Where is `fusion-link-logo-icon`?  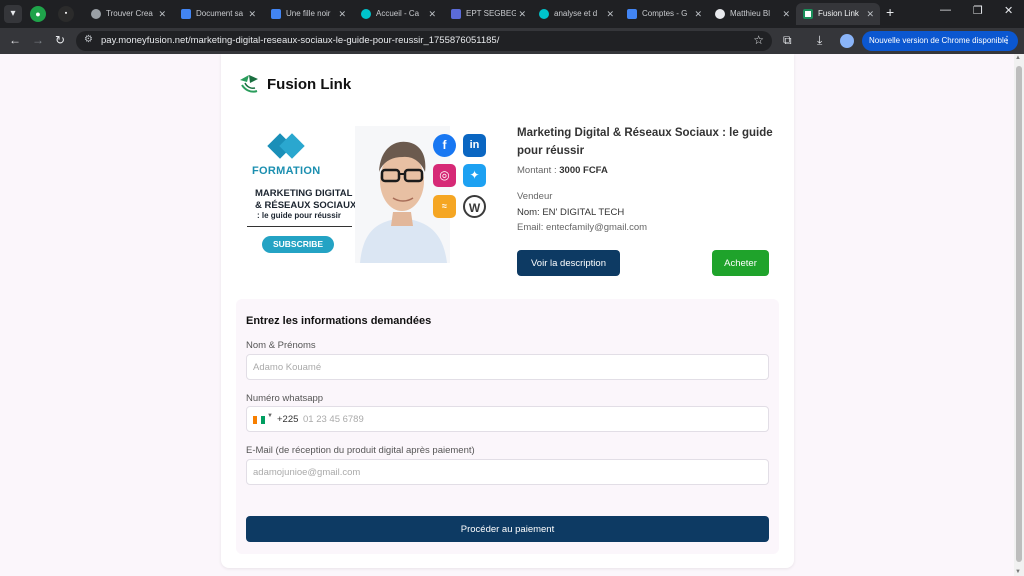
fusion-link-logo-icon is located at coordinates (249, 84).